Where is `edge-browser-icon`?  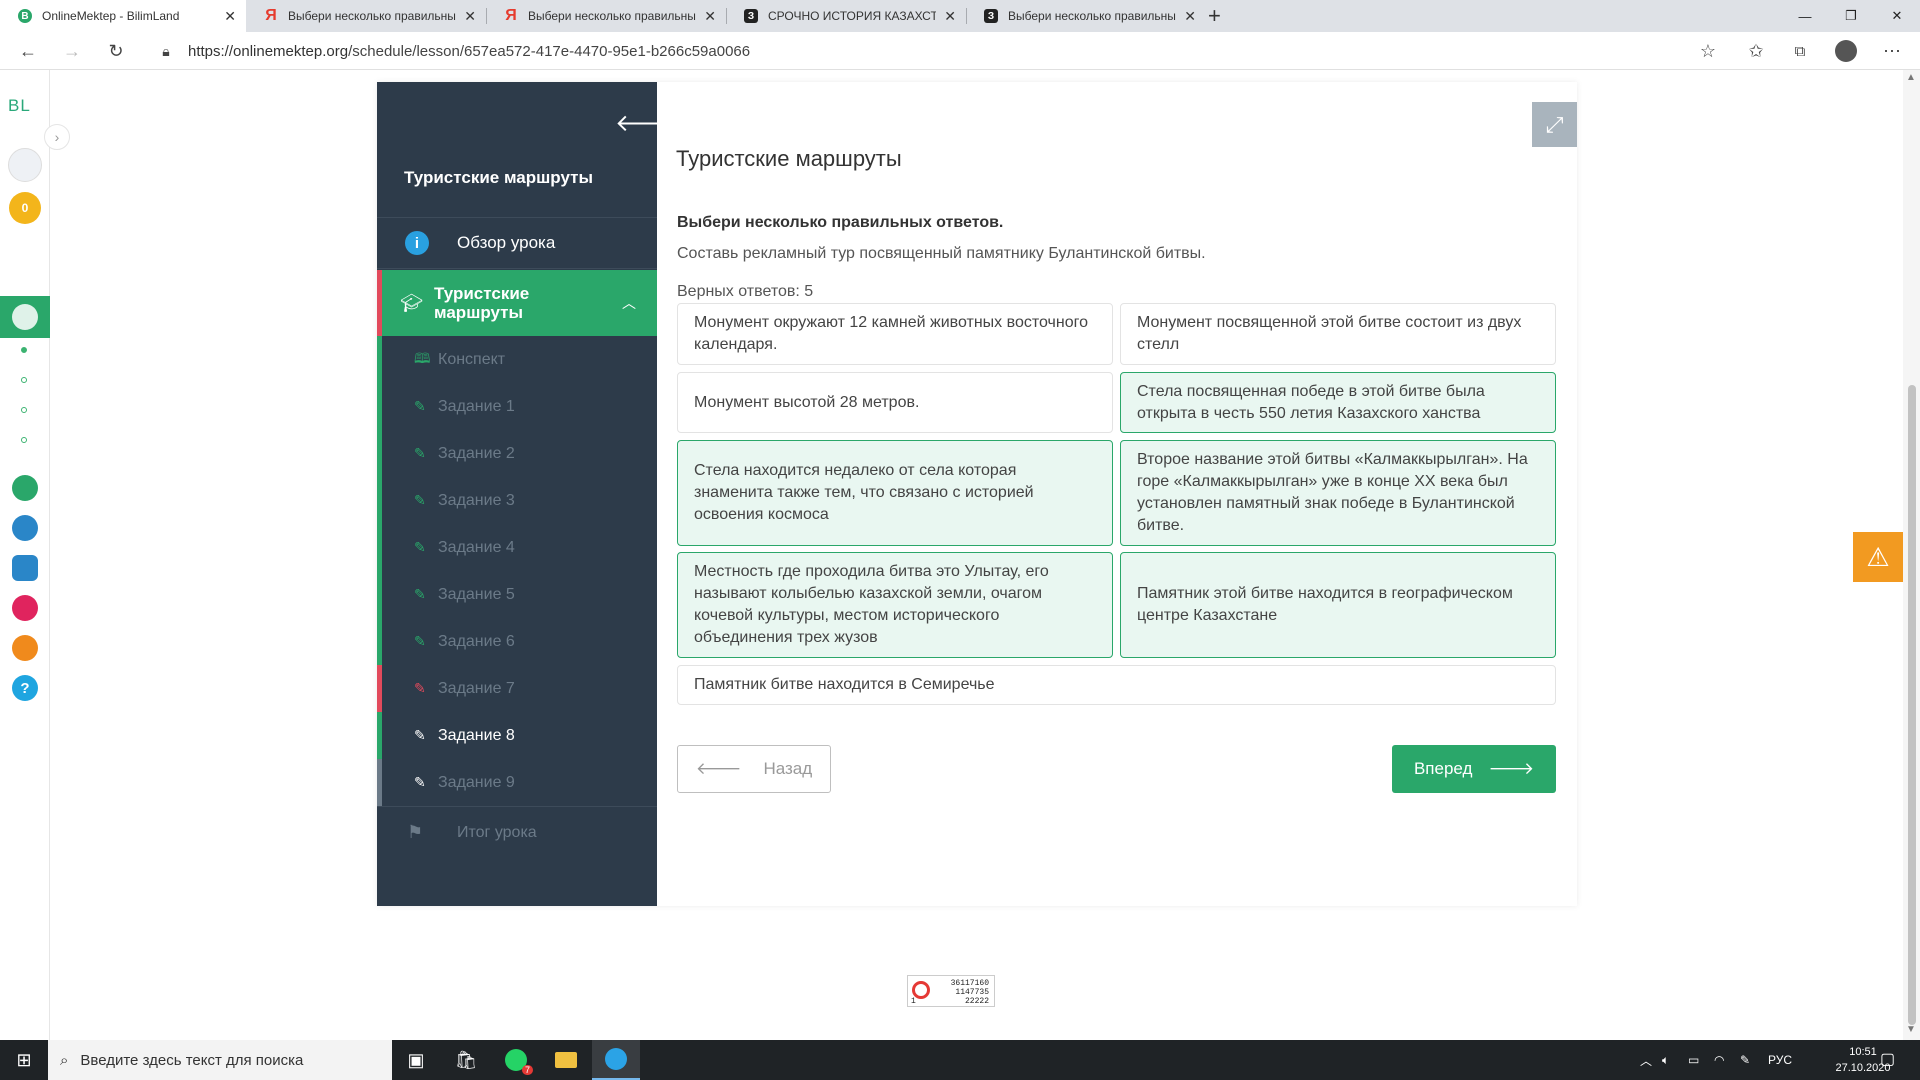 edge-browser-icon is located at coordinates (616, 1060).